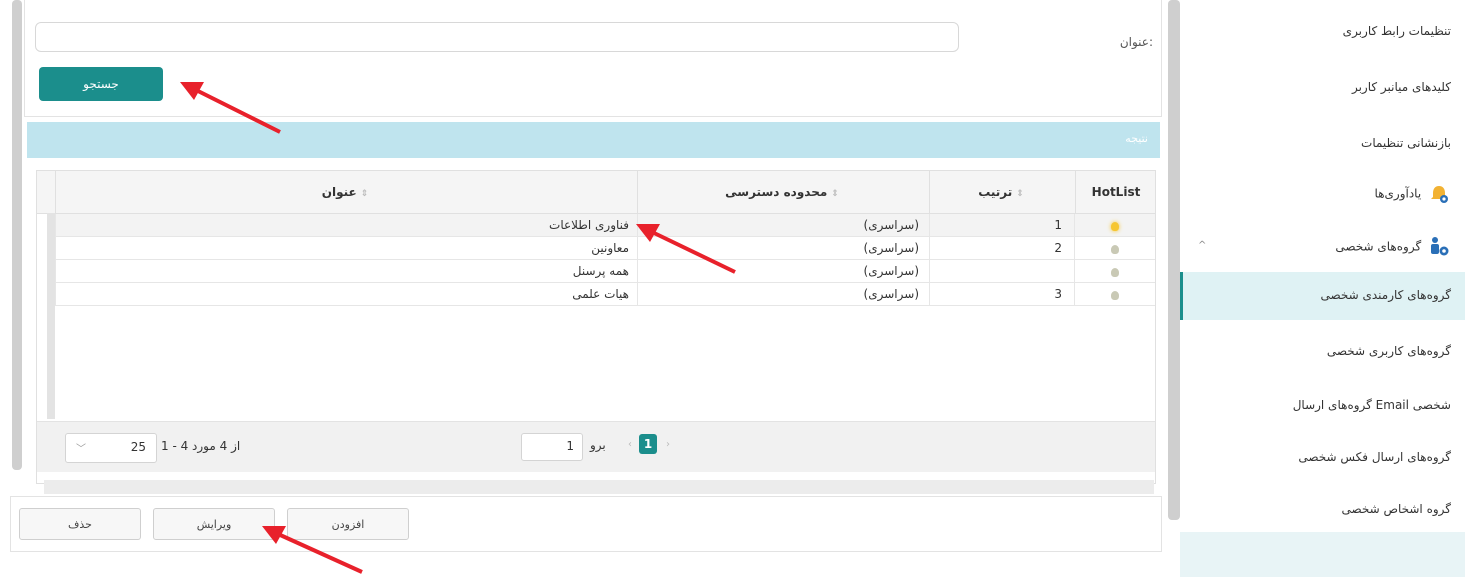 This screenshot has height=577, width=1465. I want to click on sidebar-item-personal-fax-groups: گروه‌های ارسال فکس شخصی, so click(1316, 457).